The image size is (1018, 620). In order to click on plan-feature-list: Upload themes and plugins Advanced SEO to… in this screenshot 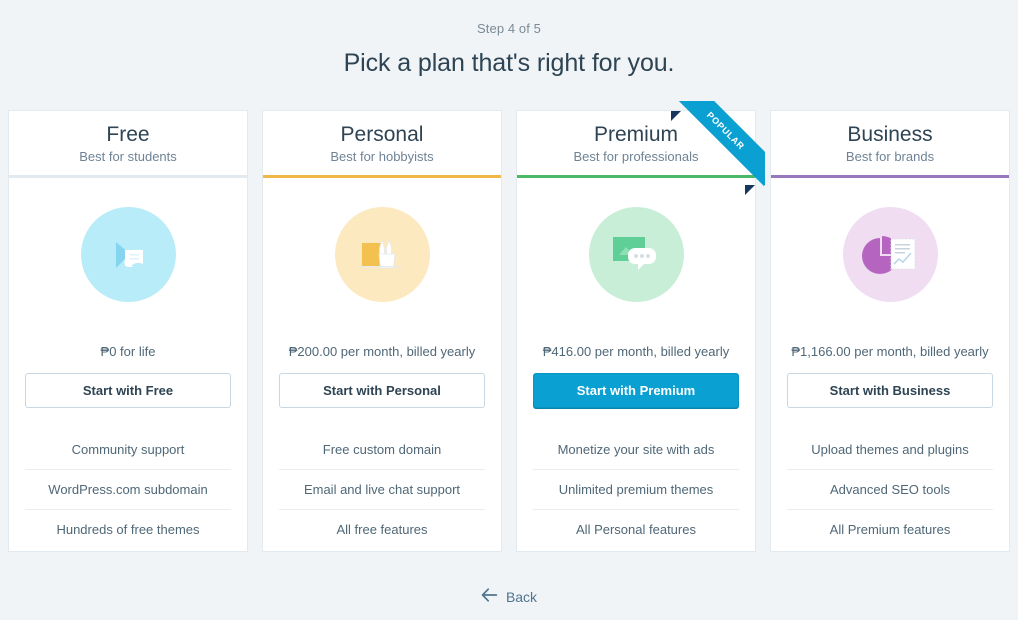, I will do `click(890, 490)`.